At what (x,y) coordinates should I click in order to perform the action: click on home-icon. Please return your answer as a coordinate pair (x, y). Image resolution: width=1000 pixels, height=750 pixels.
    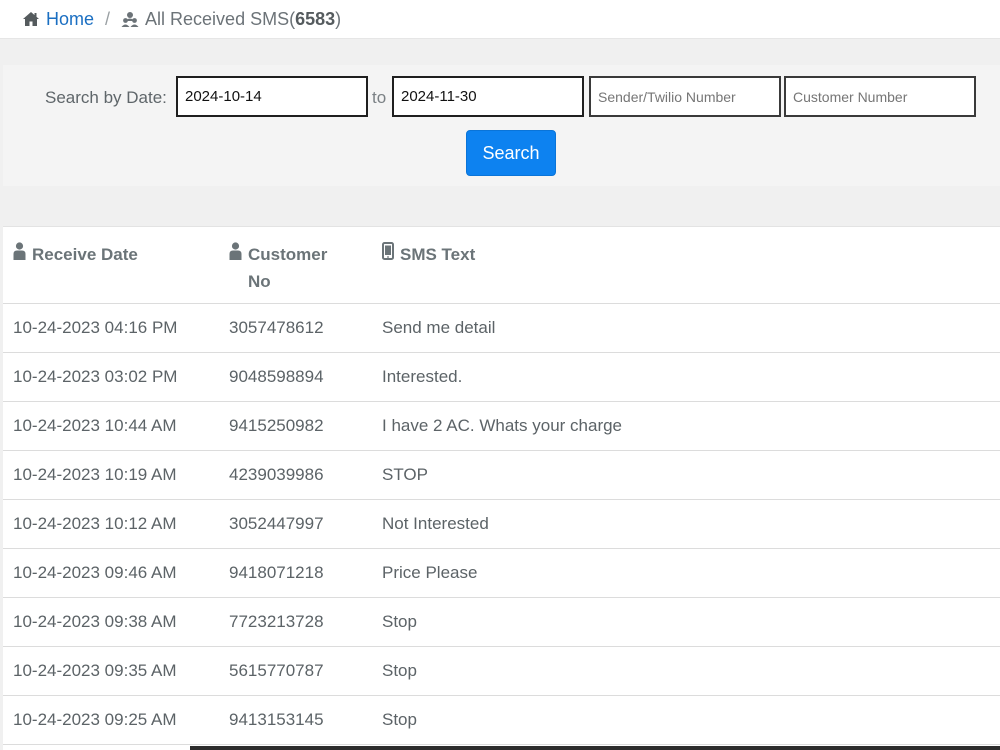
    Looking at the image, I should click on (31, 19).